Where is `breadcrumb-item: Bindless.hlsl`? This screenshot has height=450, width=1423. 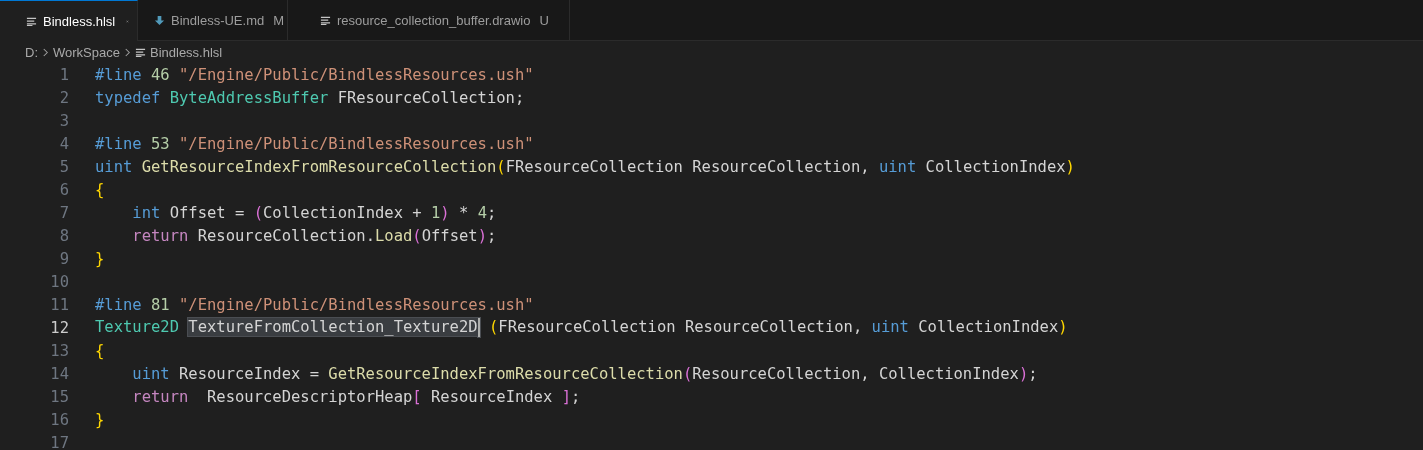 breadcrumb-item: Bindless.hlsl is located at coordinates (186, 52).